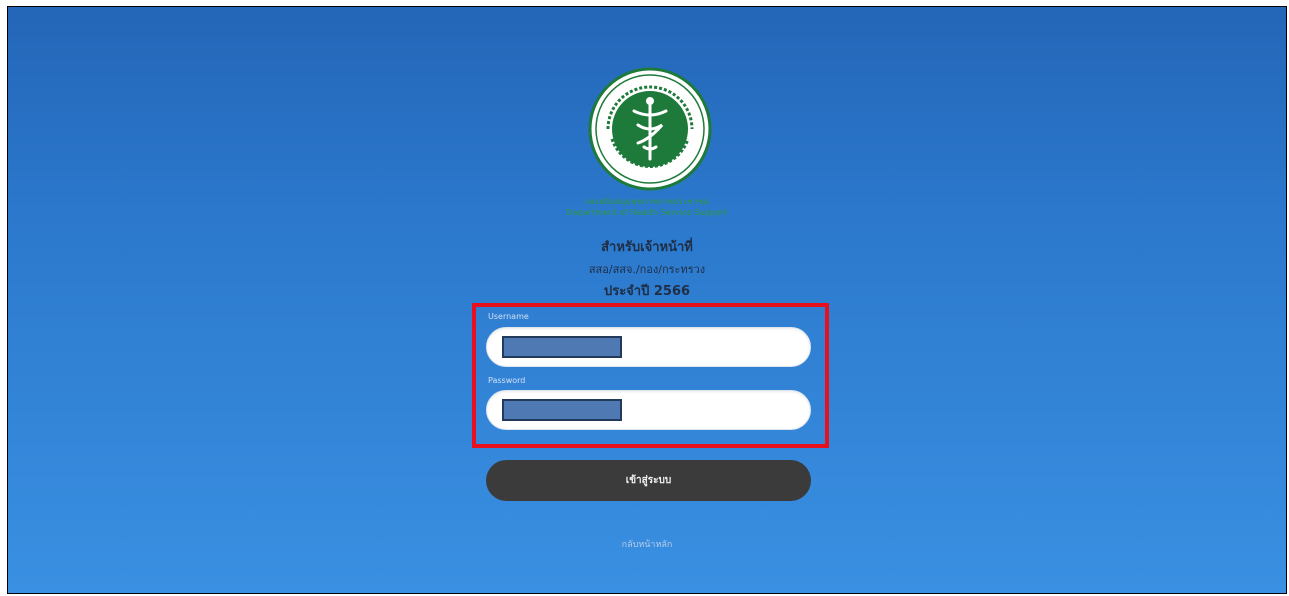 The image size is (1289, 596). What do you see at coordinates (648, 480) in the screenshot?
I see `login-button: เข้าสู่ระบบ` at bounding box center [648, 480].